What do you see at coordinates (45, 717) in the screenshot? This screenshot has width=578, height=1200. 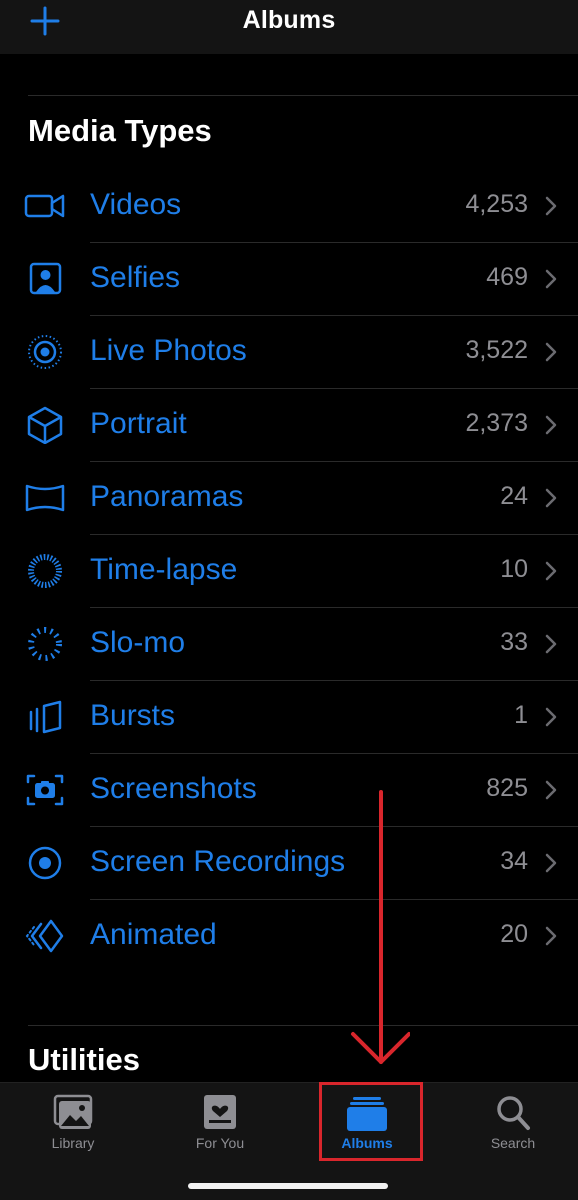 I see `bursts-icon` at bounding box center [45, 717].